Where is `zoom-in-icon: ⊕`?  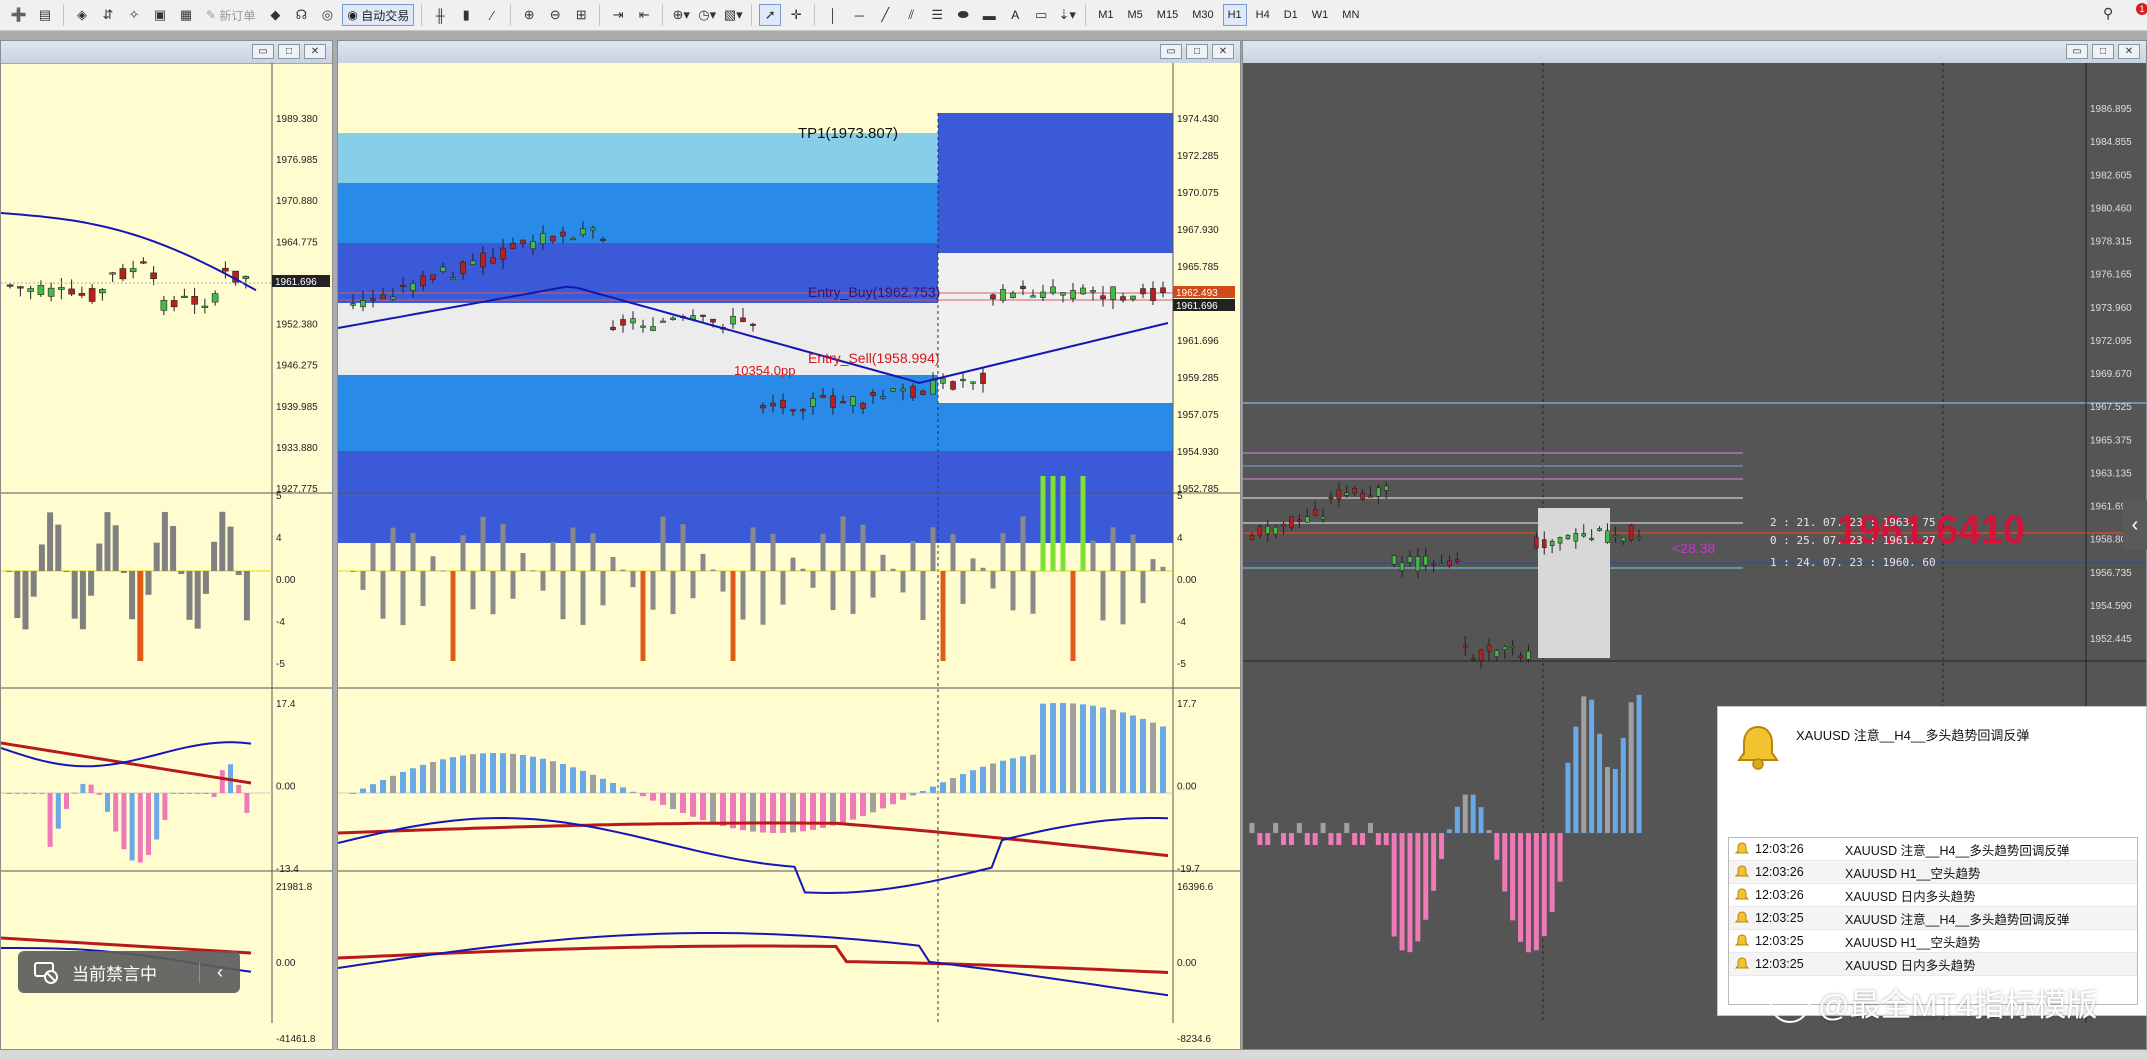
zoom-in-icon: ⊕ is located at coordinates (529, 15).